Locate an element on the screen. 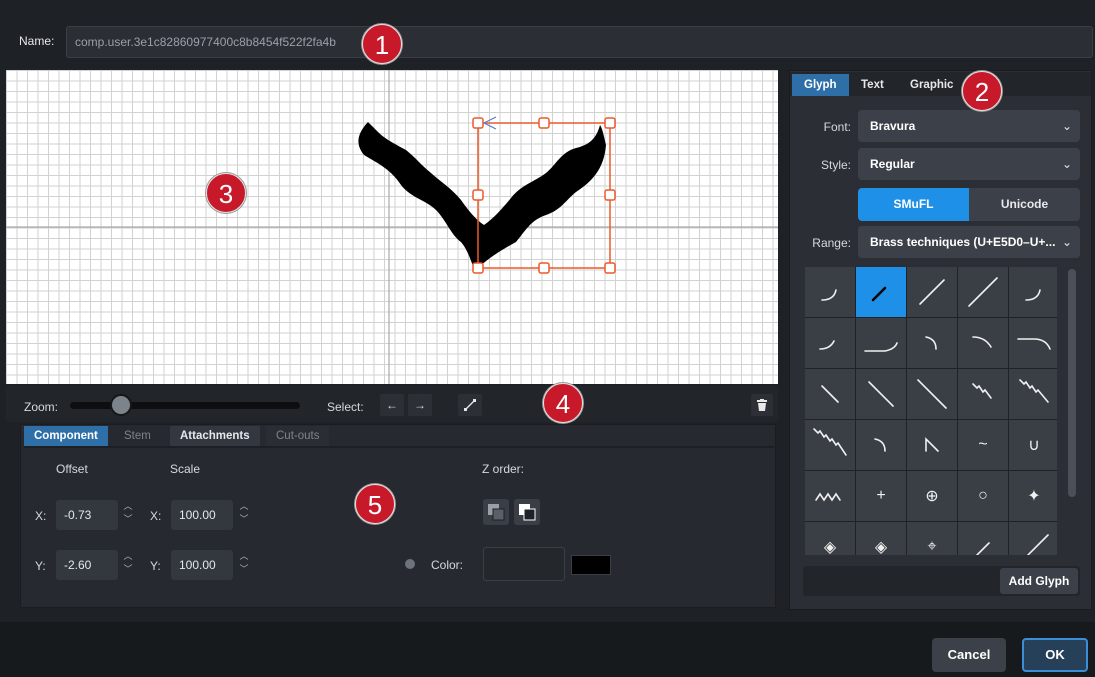 Image resolution: width=1095 pixels, height=677 pixels. offset-x-field: -0.73 is located at coordinates (87, 515).